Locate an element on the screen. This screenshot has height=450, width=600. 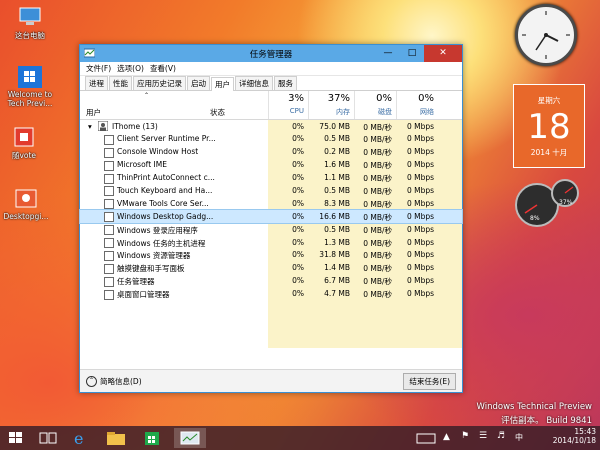
process-row: Windows 任务的主机进程 0% 1.3 MB 0 MB/秒 0 Mbps is located at coordinates (271, 242).